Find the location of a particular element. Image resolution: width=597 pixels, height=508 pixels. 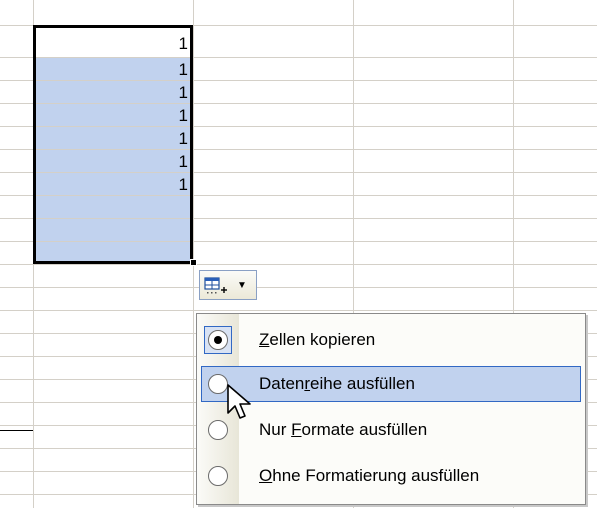

radio-selected-icon is located at coordinates (218, 340).